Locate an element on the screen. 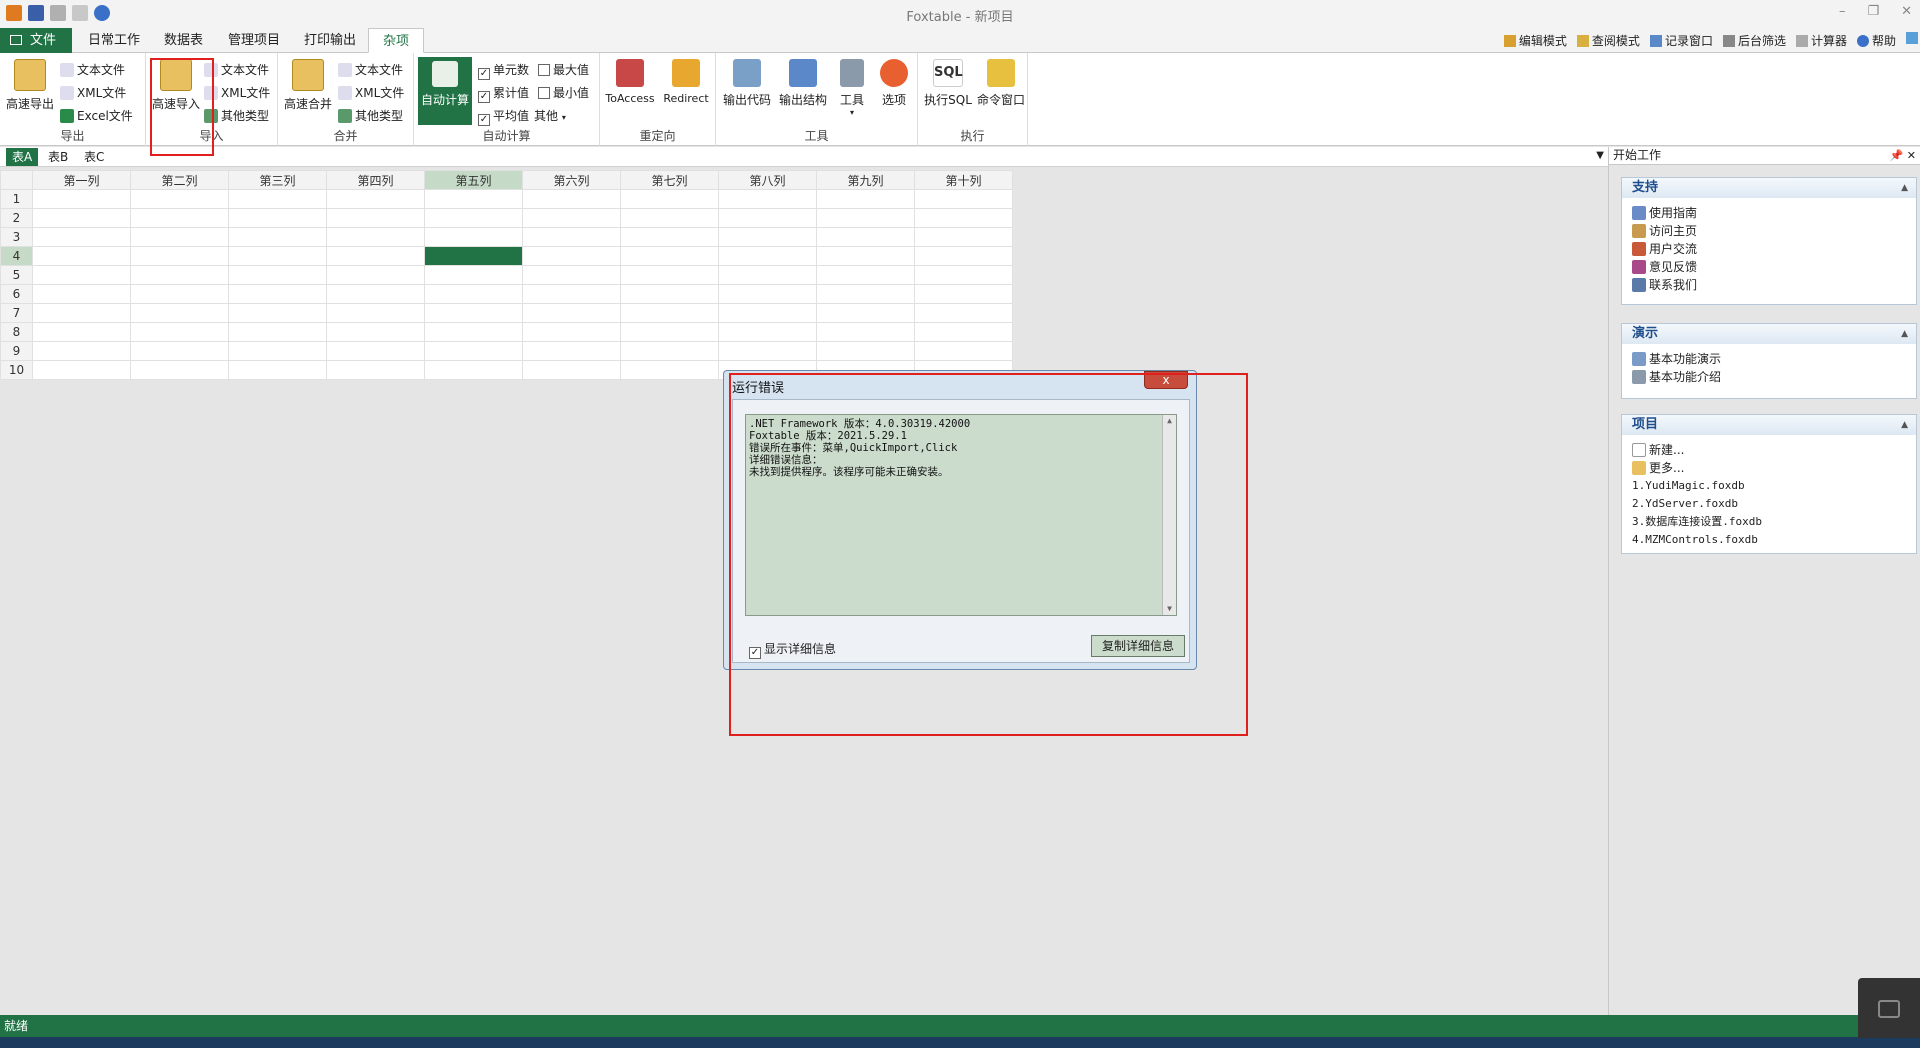  row-number: 3 is located at coordinates (16, 237).